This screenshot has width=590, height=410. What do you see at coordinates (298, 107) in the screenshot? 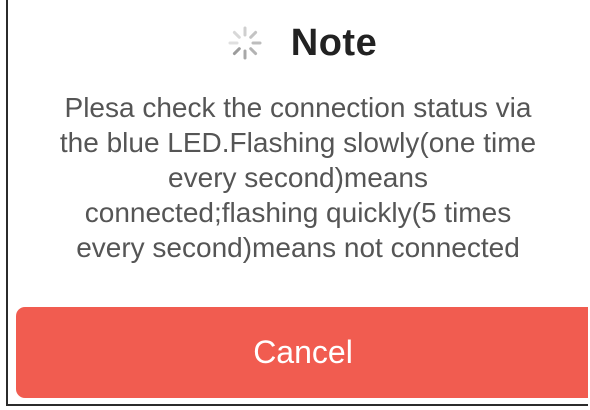
I see `message-line: Plesa check the connection status via` at bounding box center [298, 107].